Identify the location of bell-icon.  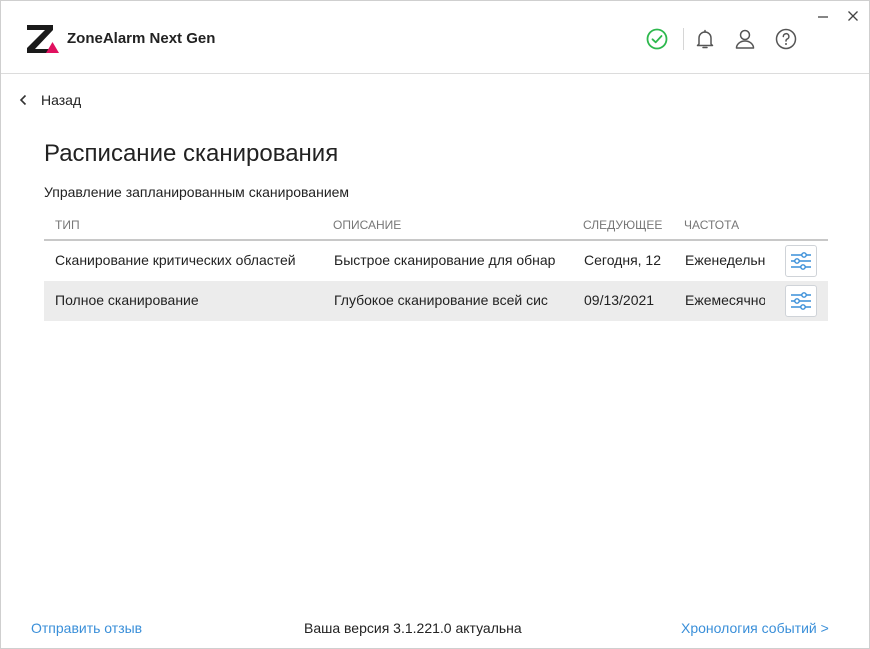
(705, 39).